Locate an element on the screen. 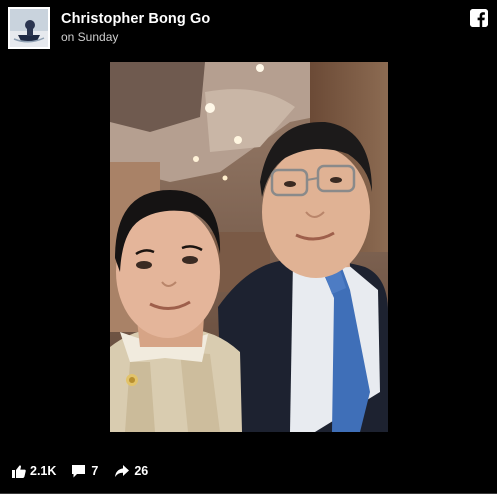 The height and width of the screenshot is (494, 497). shares-count: 26 is located at coordinates (141, 471).